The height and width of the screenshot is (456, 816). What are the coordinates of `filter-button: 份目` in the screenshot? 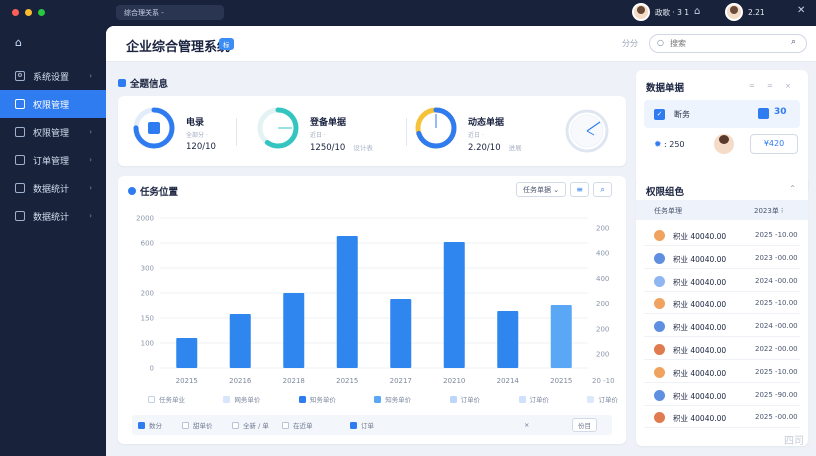 It's located at (584, 425).